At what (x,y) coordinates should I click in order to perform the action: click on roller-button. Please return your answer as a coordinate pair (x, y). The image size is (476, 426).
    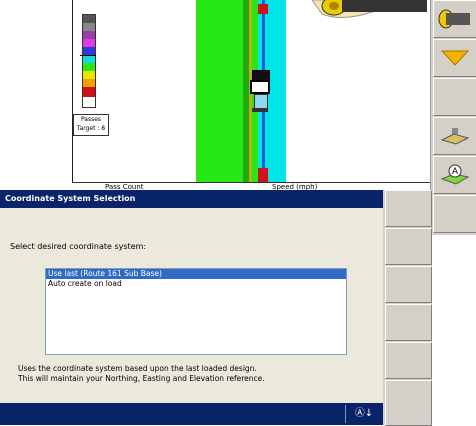
    Looking at the image, I should click on (454, 19).